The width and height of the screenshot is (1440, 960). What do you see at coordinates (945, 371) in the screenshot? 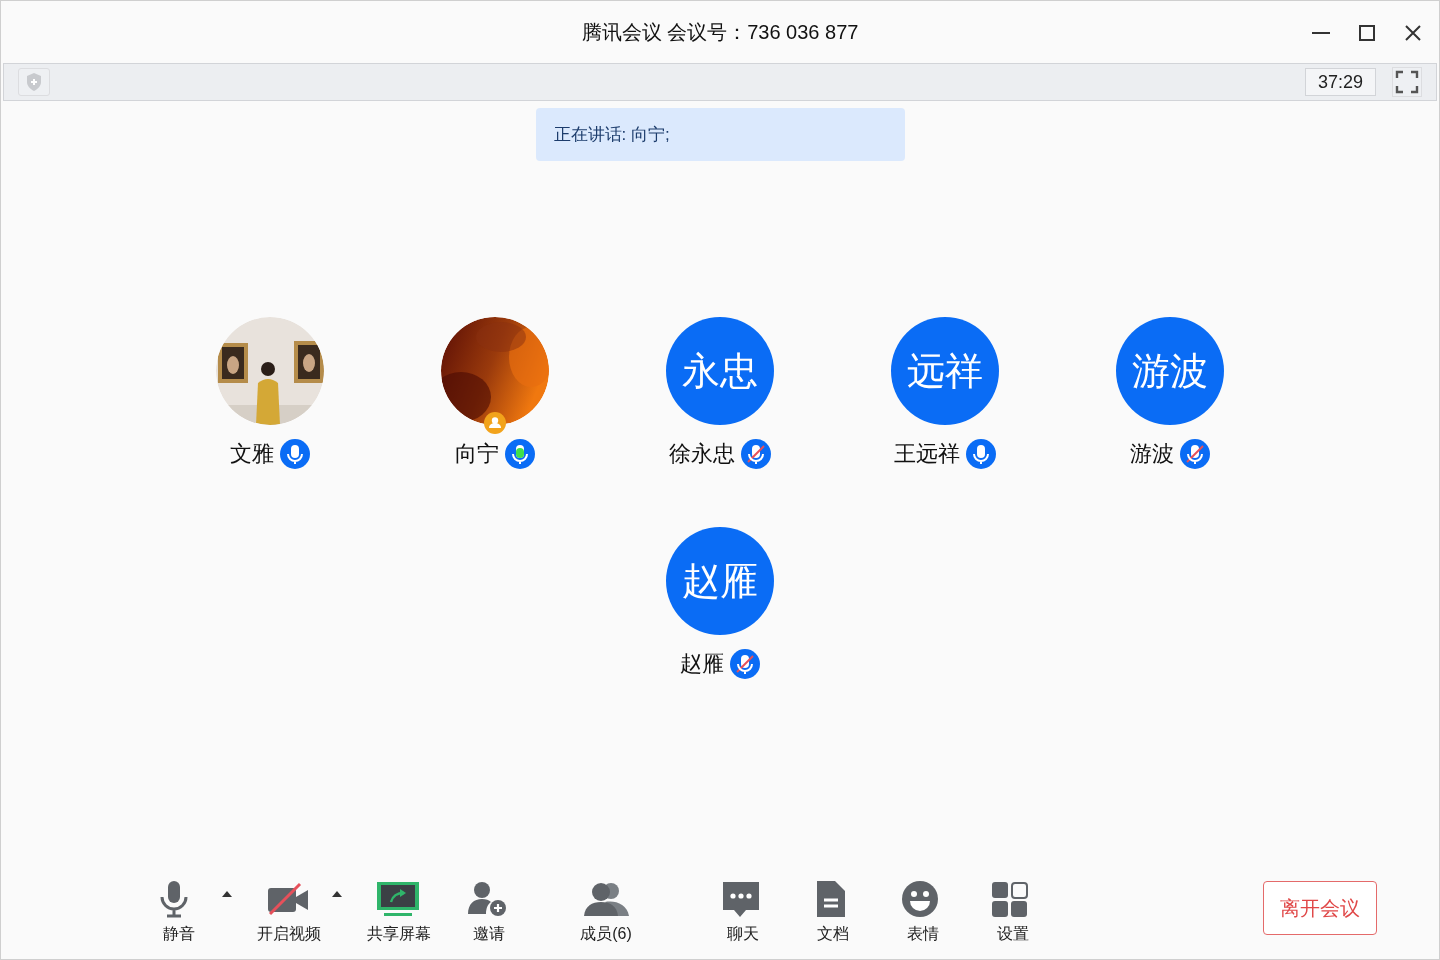
I see `avatar: 远祥` at bounding box center [945, 371].